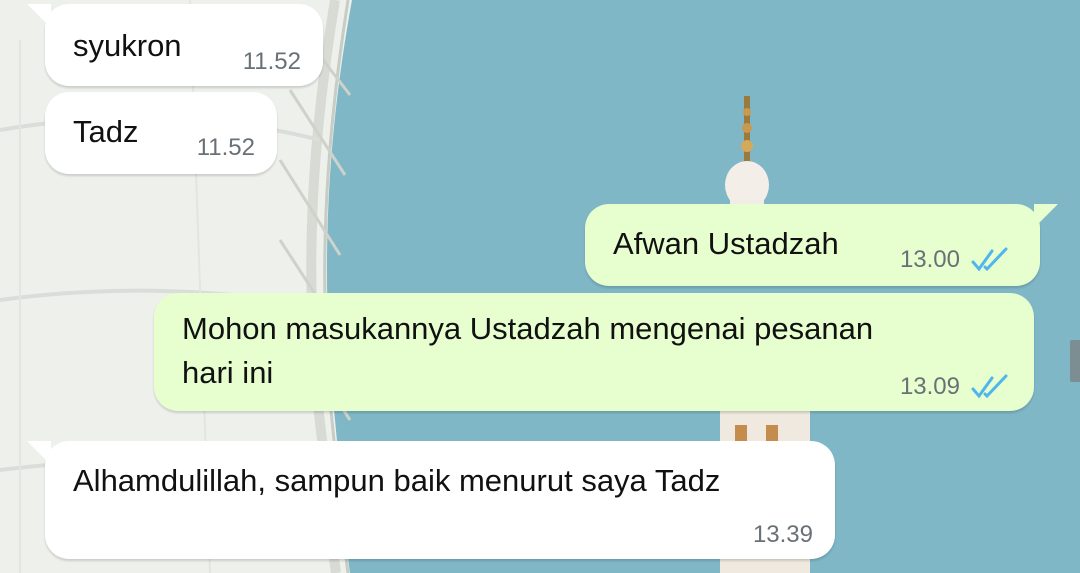  I want to click on message-text-line-2: hari ini, so click(228, 372).